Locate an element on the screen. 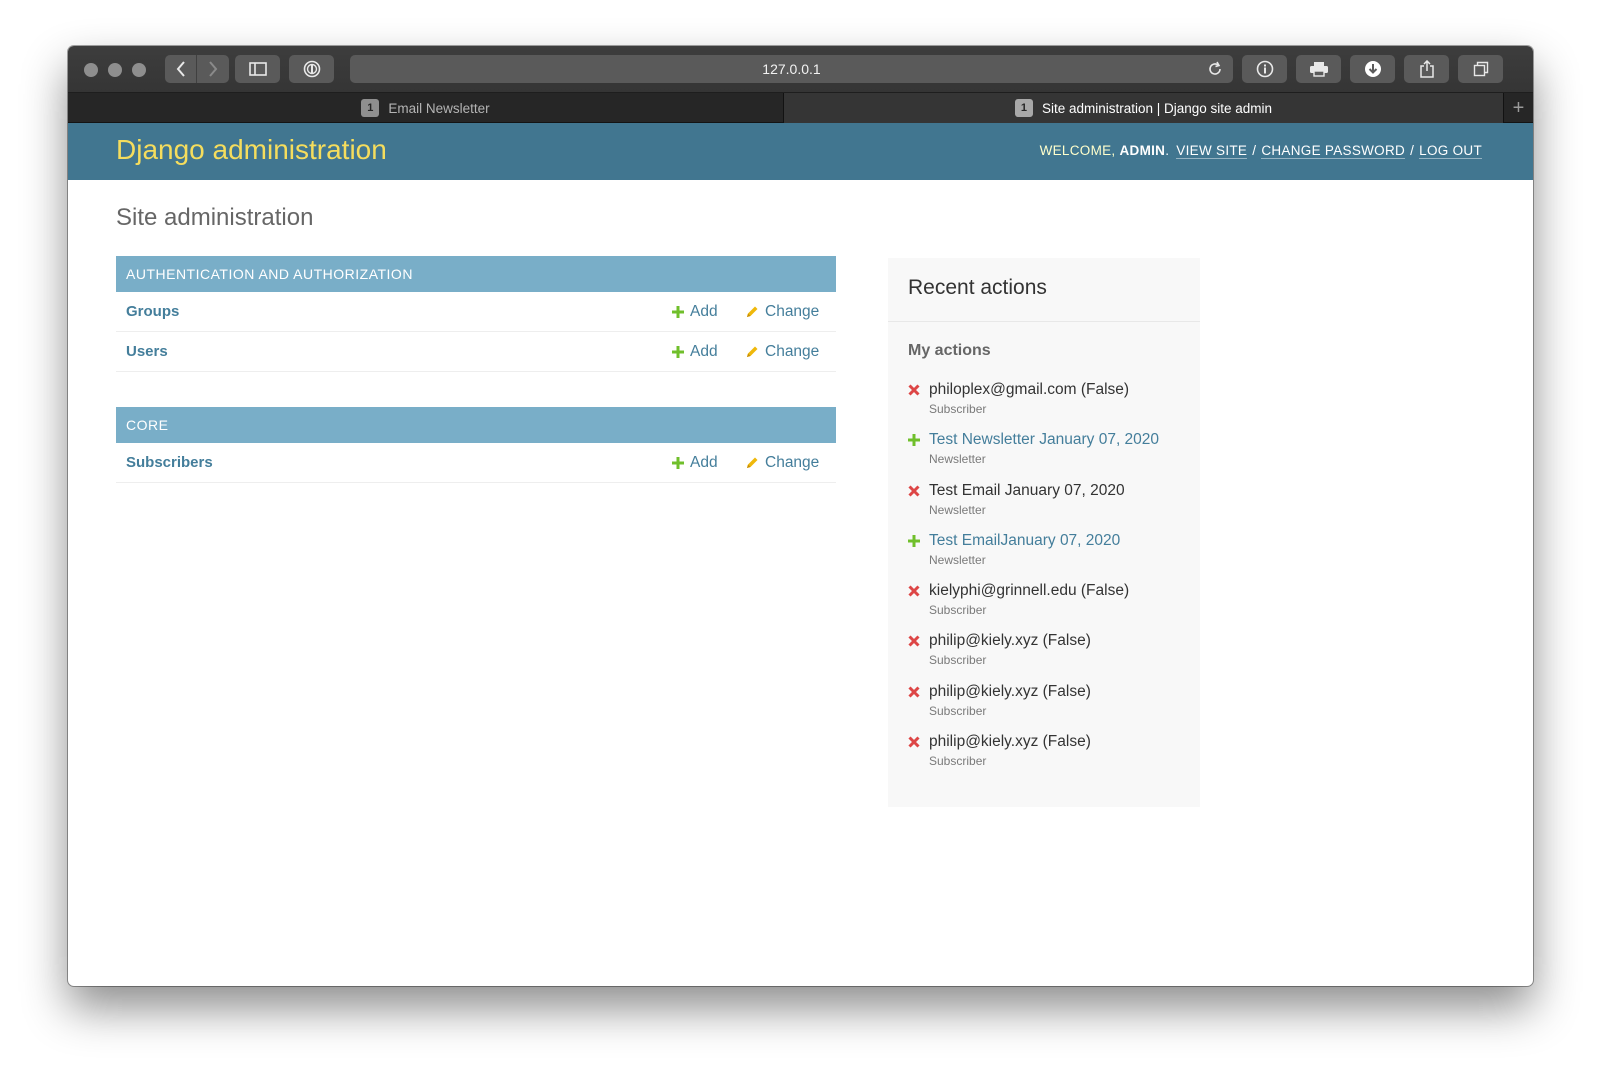 This screenshot has width=1600, height=1076. model-link-users: Users is located at coordinates (147, 351).